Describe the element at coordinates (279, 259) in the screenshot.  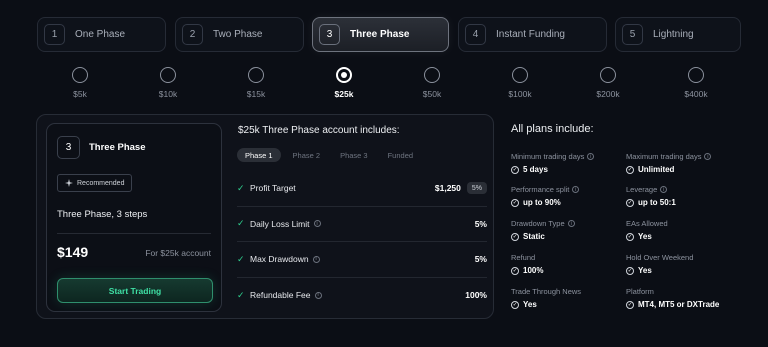
I see `rule-label: Max Drawdown` at that location.